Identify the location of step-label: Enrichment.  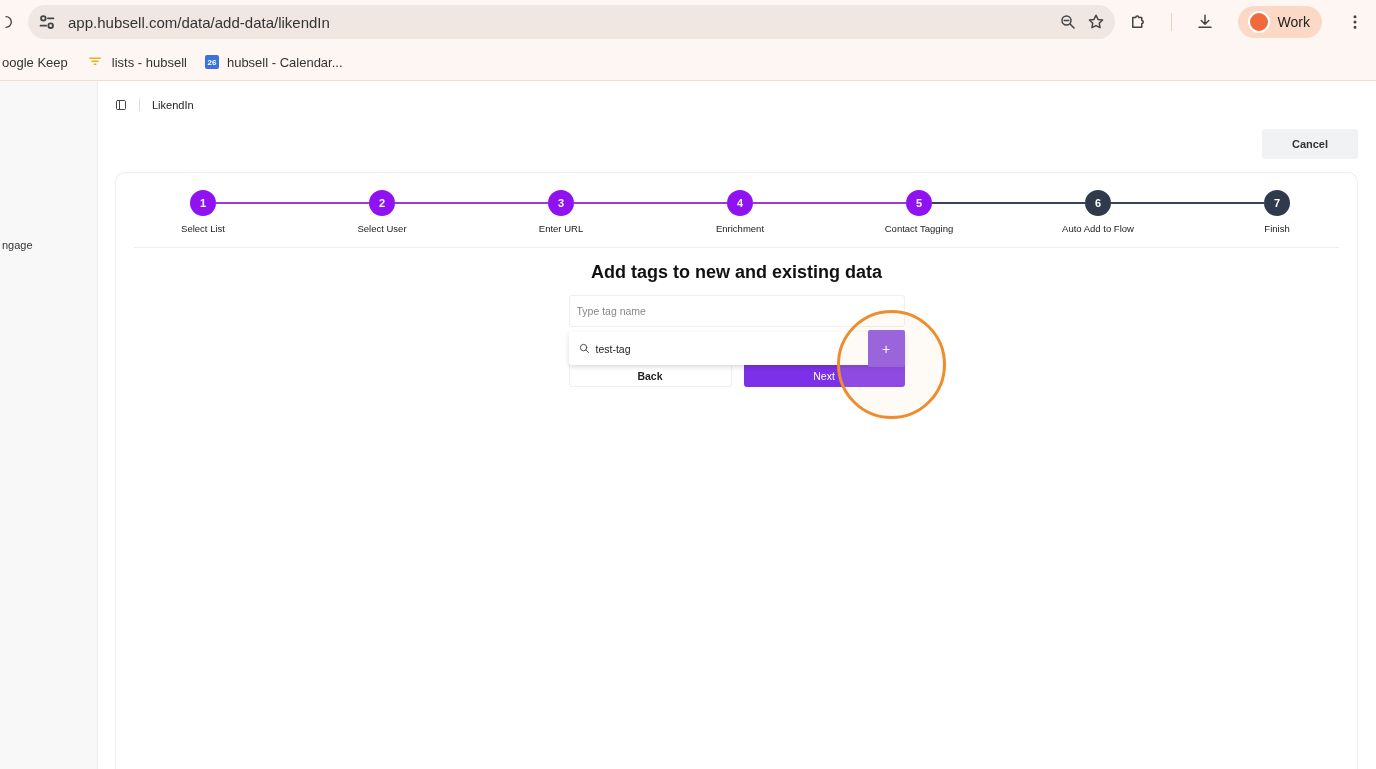
(740, 228).